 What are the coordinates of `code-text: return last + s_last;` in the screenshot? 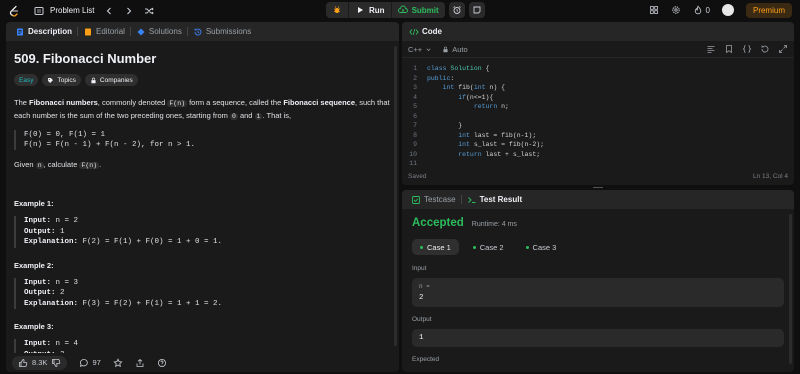 It's located at (499, 154).